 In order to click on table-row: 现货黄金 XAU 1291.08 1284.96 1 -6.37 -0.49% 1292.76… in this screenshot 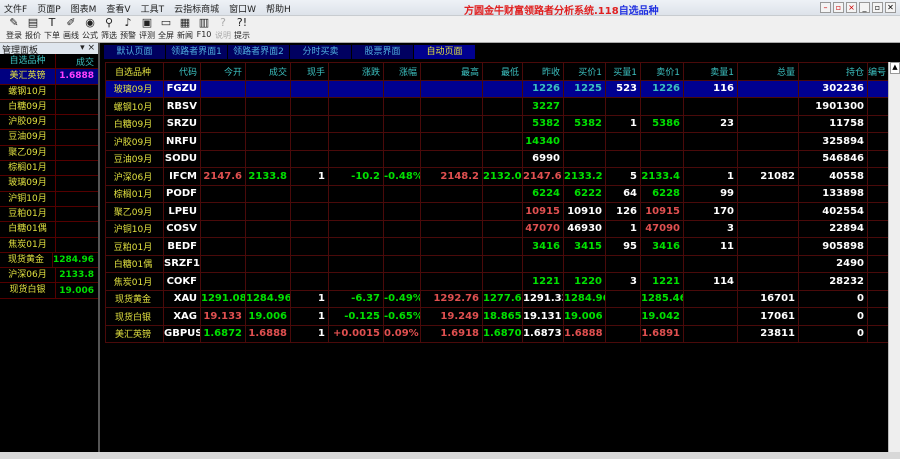, I will do `click(497, 298)`.